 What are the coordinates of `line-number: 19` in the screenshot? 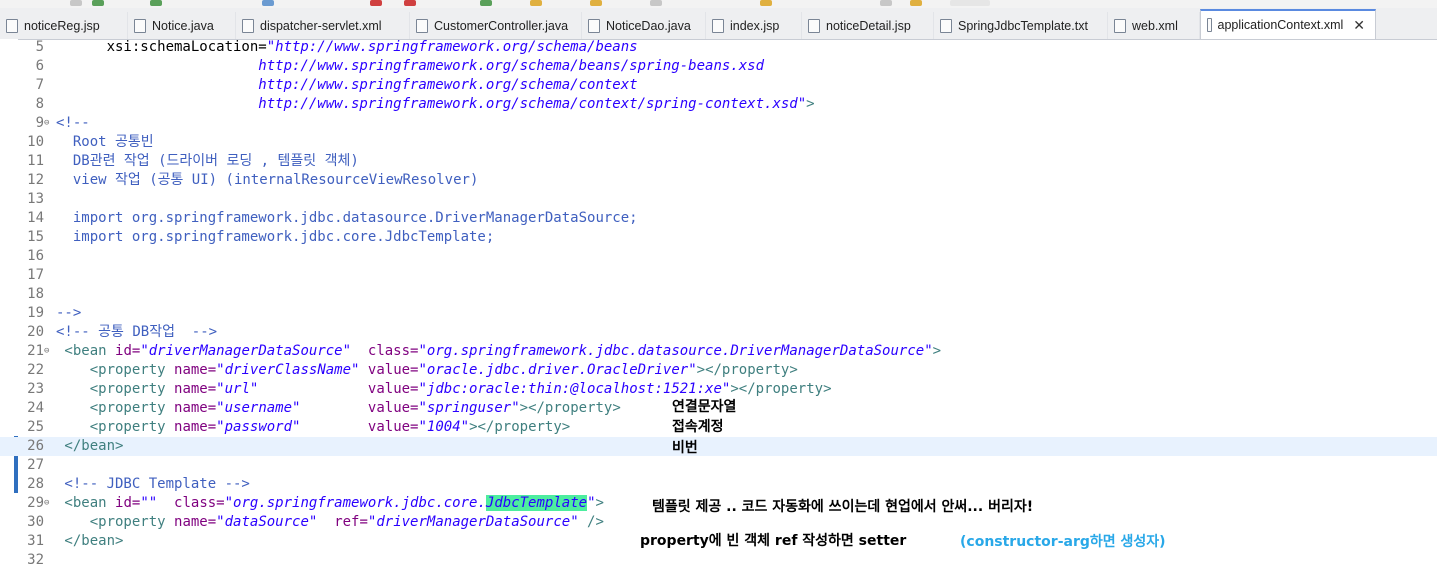 It's located at (35, 313).